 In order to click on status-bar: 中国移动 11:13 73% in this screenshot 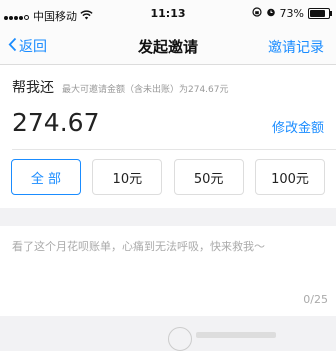, I will do `click(168, 14)`.